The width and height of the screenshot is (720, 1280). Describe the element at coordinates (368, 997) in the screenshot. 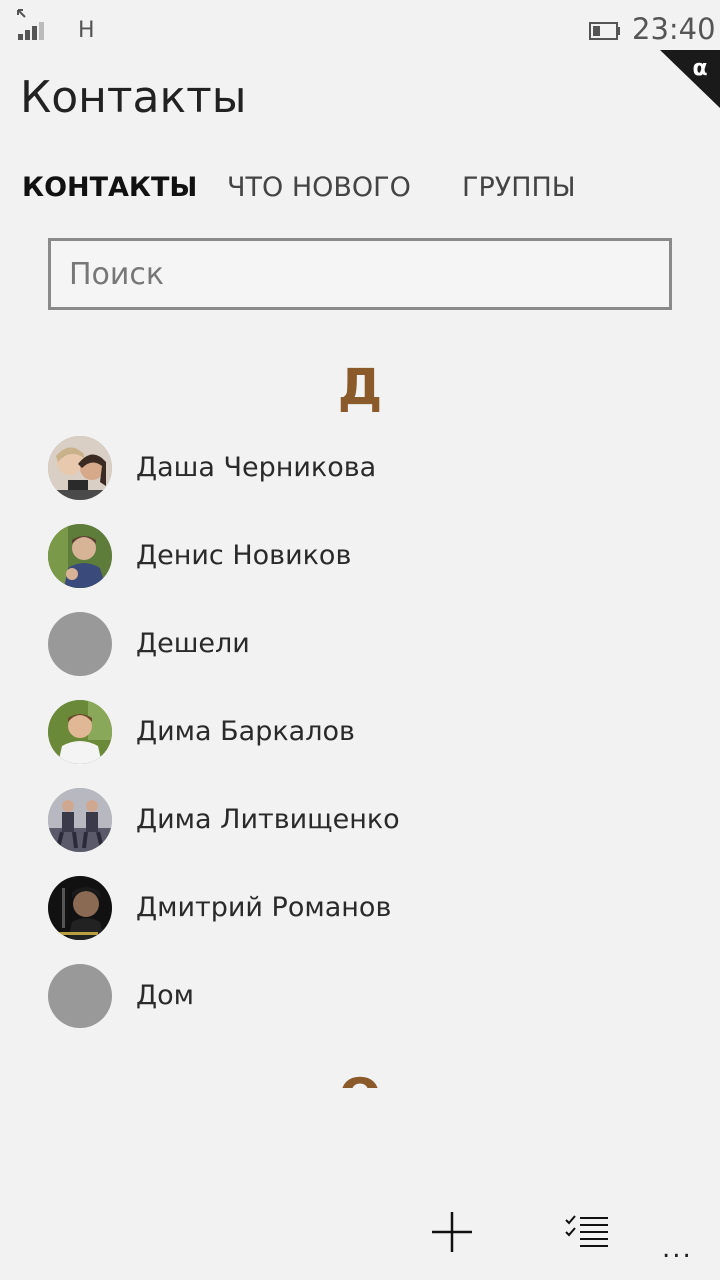

I see `contact-item: Дом` at that location.